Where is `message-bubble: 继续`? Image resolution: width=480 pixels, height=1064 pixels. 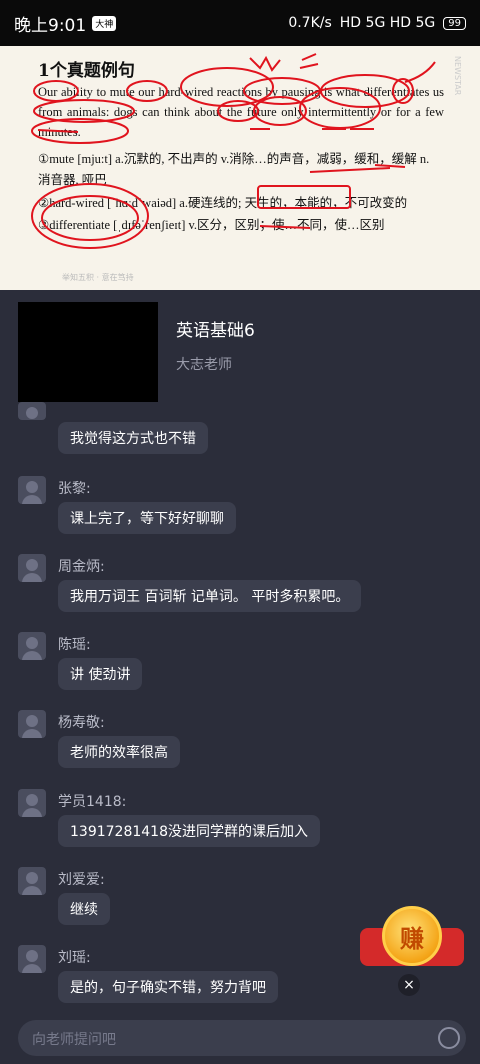 message-bubble: 继续 is located at coordinates (84, 909).